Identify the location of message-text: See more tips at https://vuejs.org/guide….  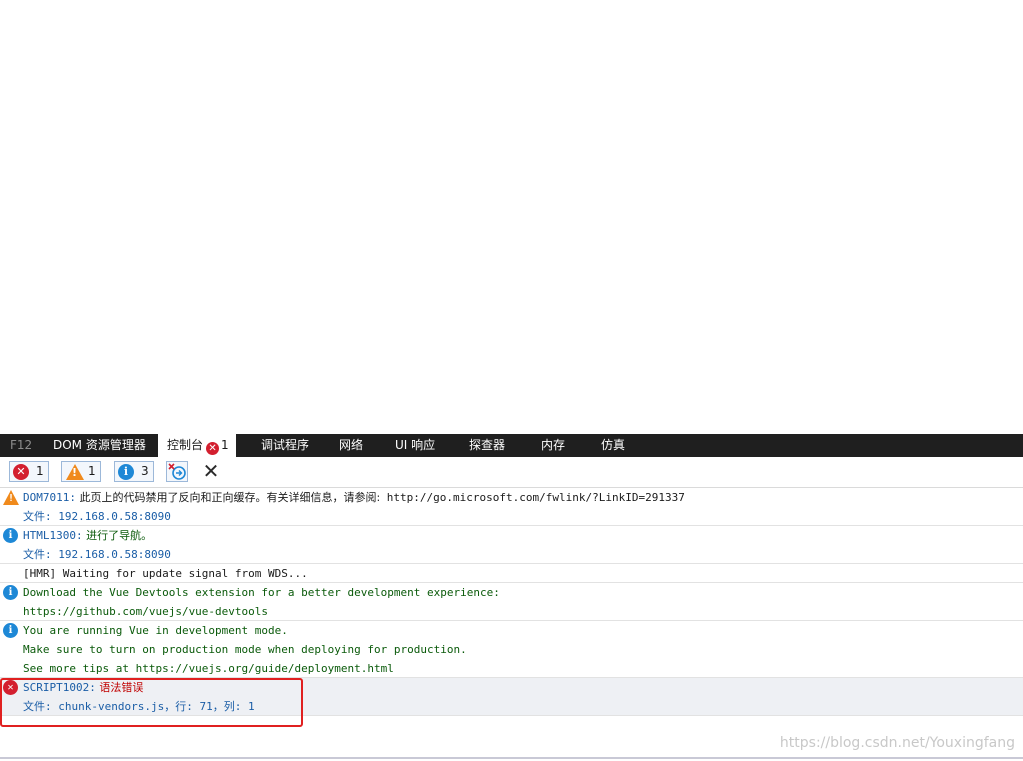
(208, 668).